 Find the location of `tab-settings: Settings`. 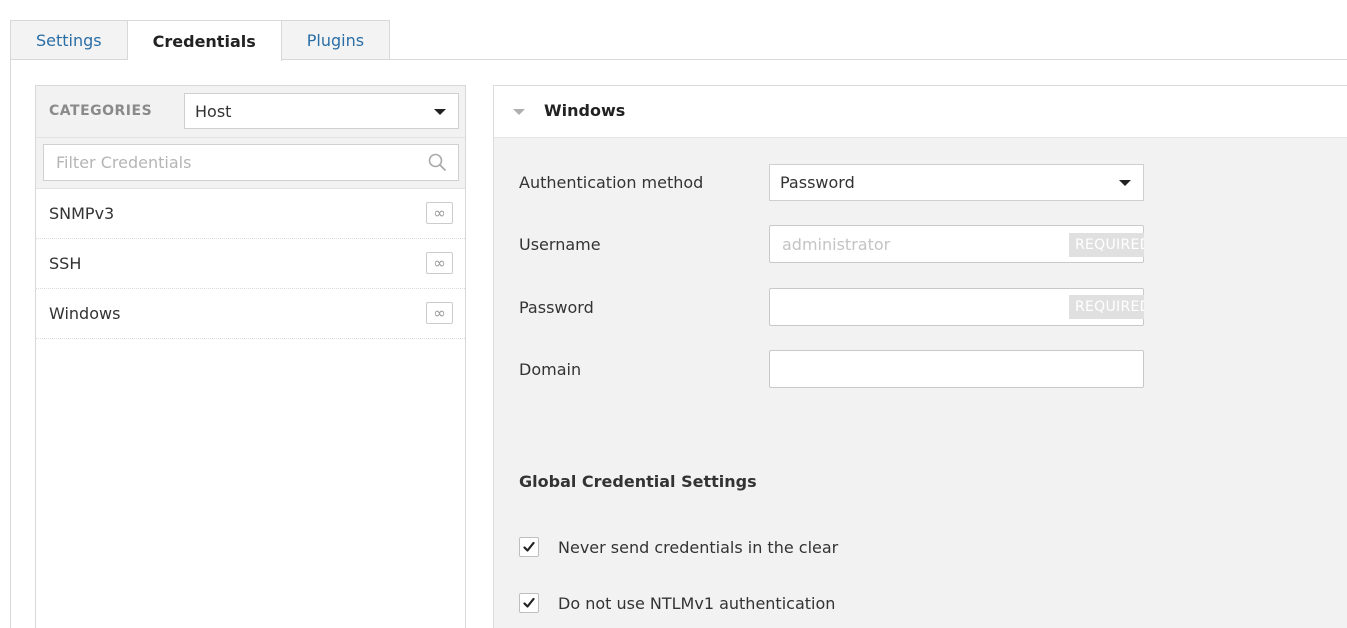

tab-settings: Settings is located at coordinates (69, 40).